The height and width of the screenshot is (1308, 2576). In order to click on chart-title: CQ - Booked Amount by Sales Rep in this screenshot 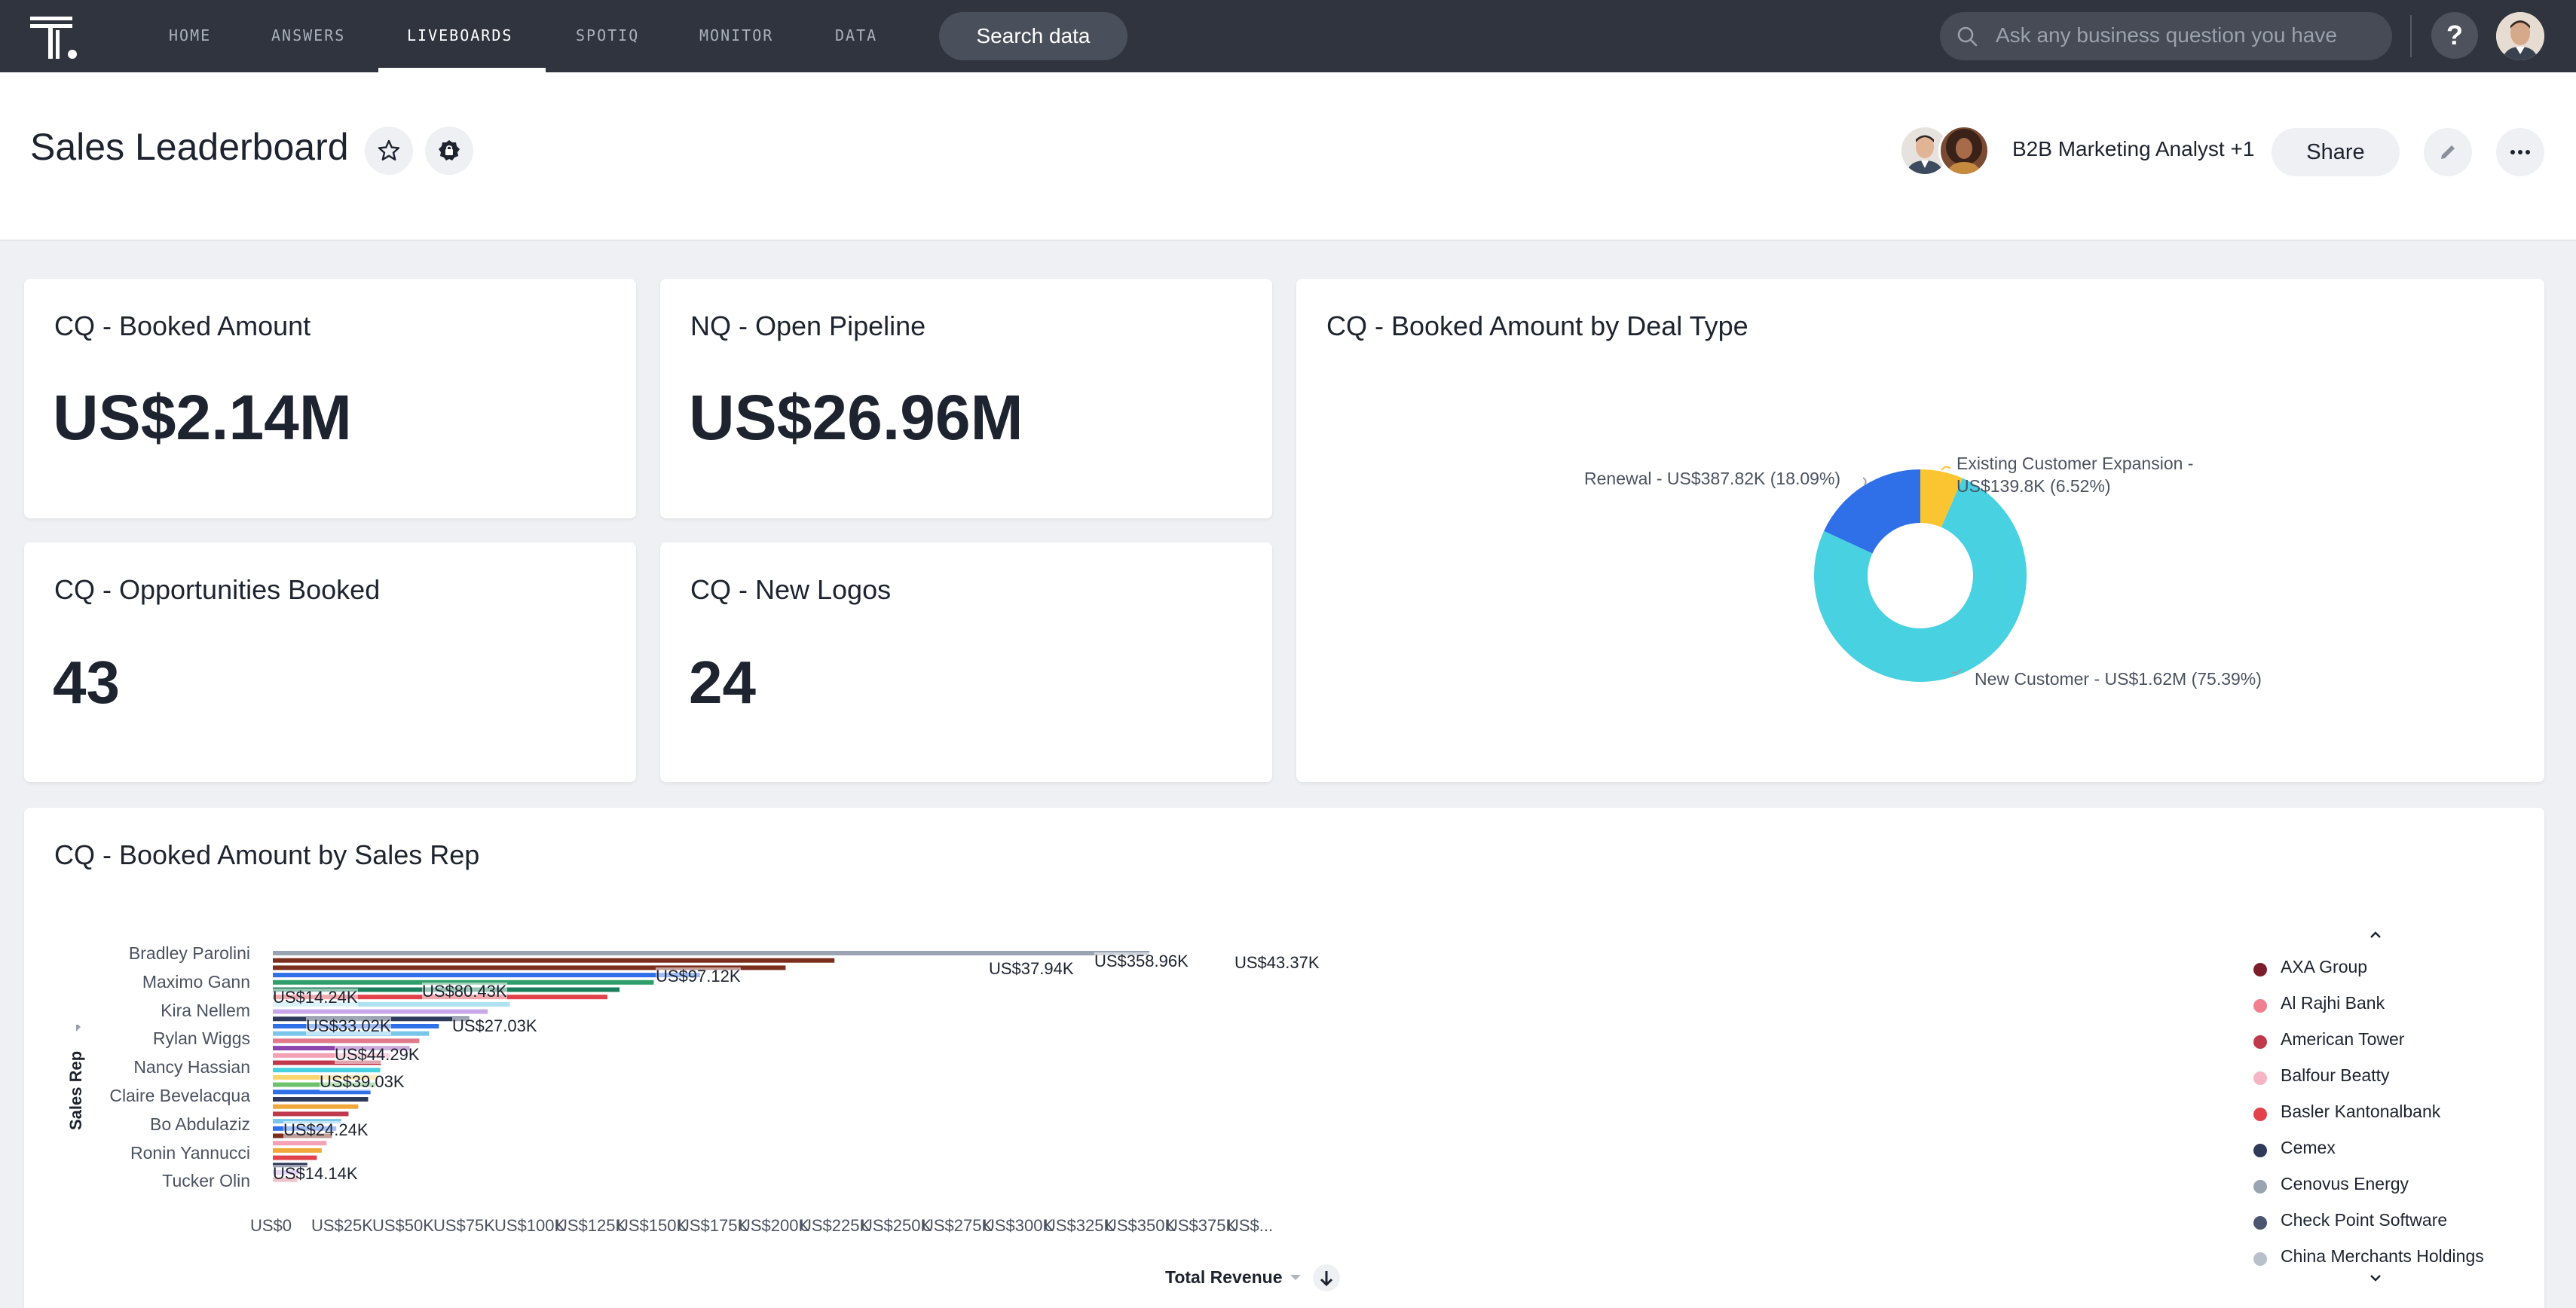, I will do `click(267, 854)`.